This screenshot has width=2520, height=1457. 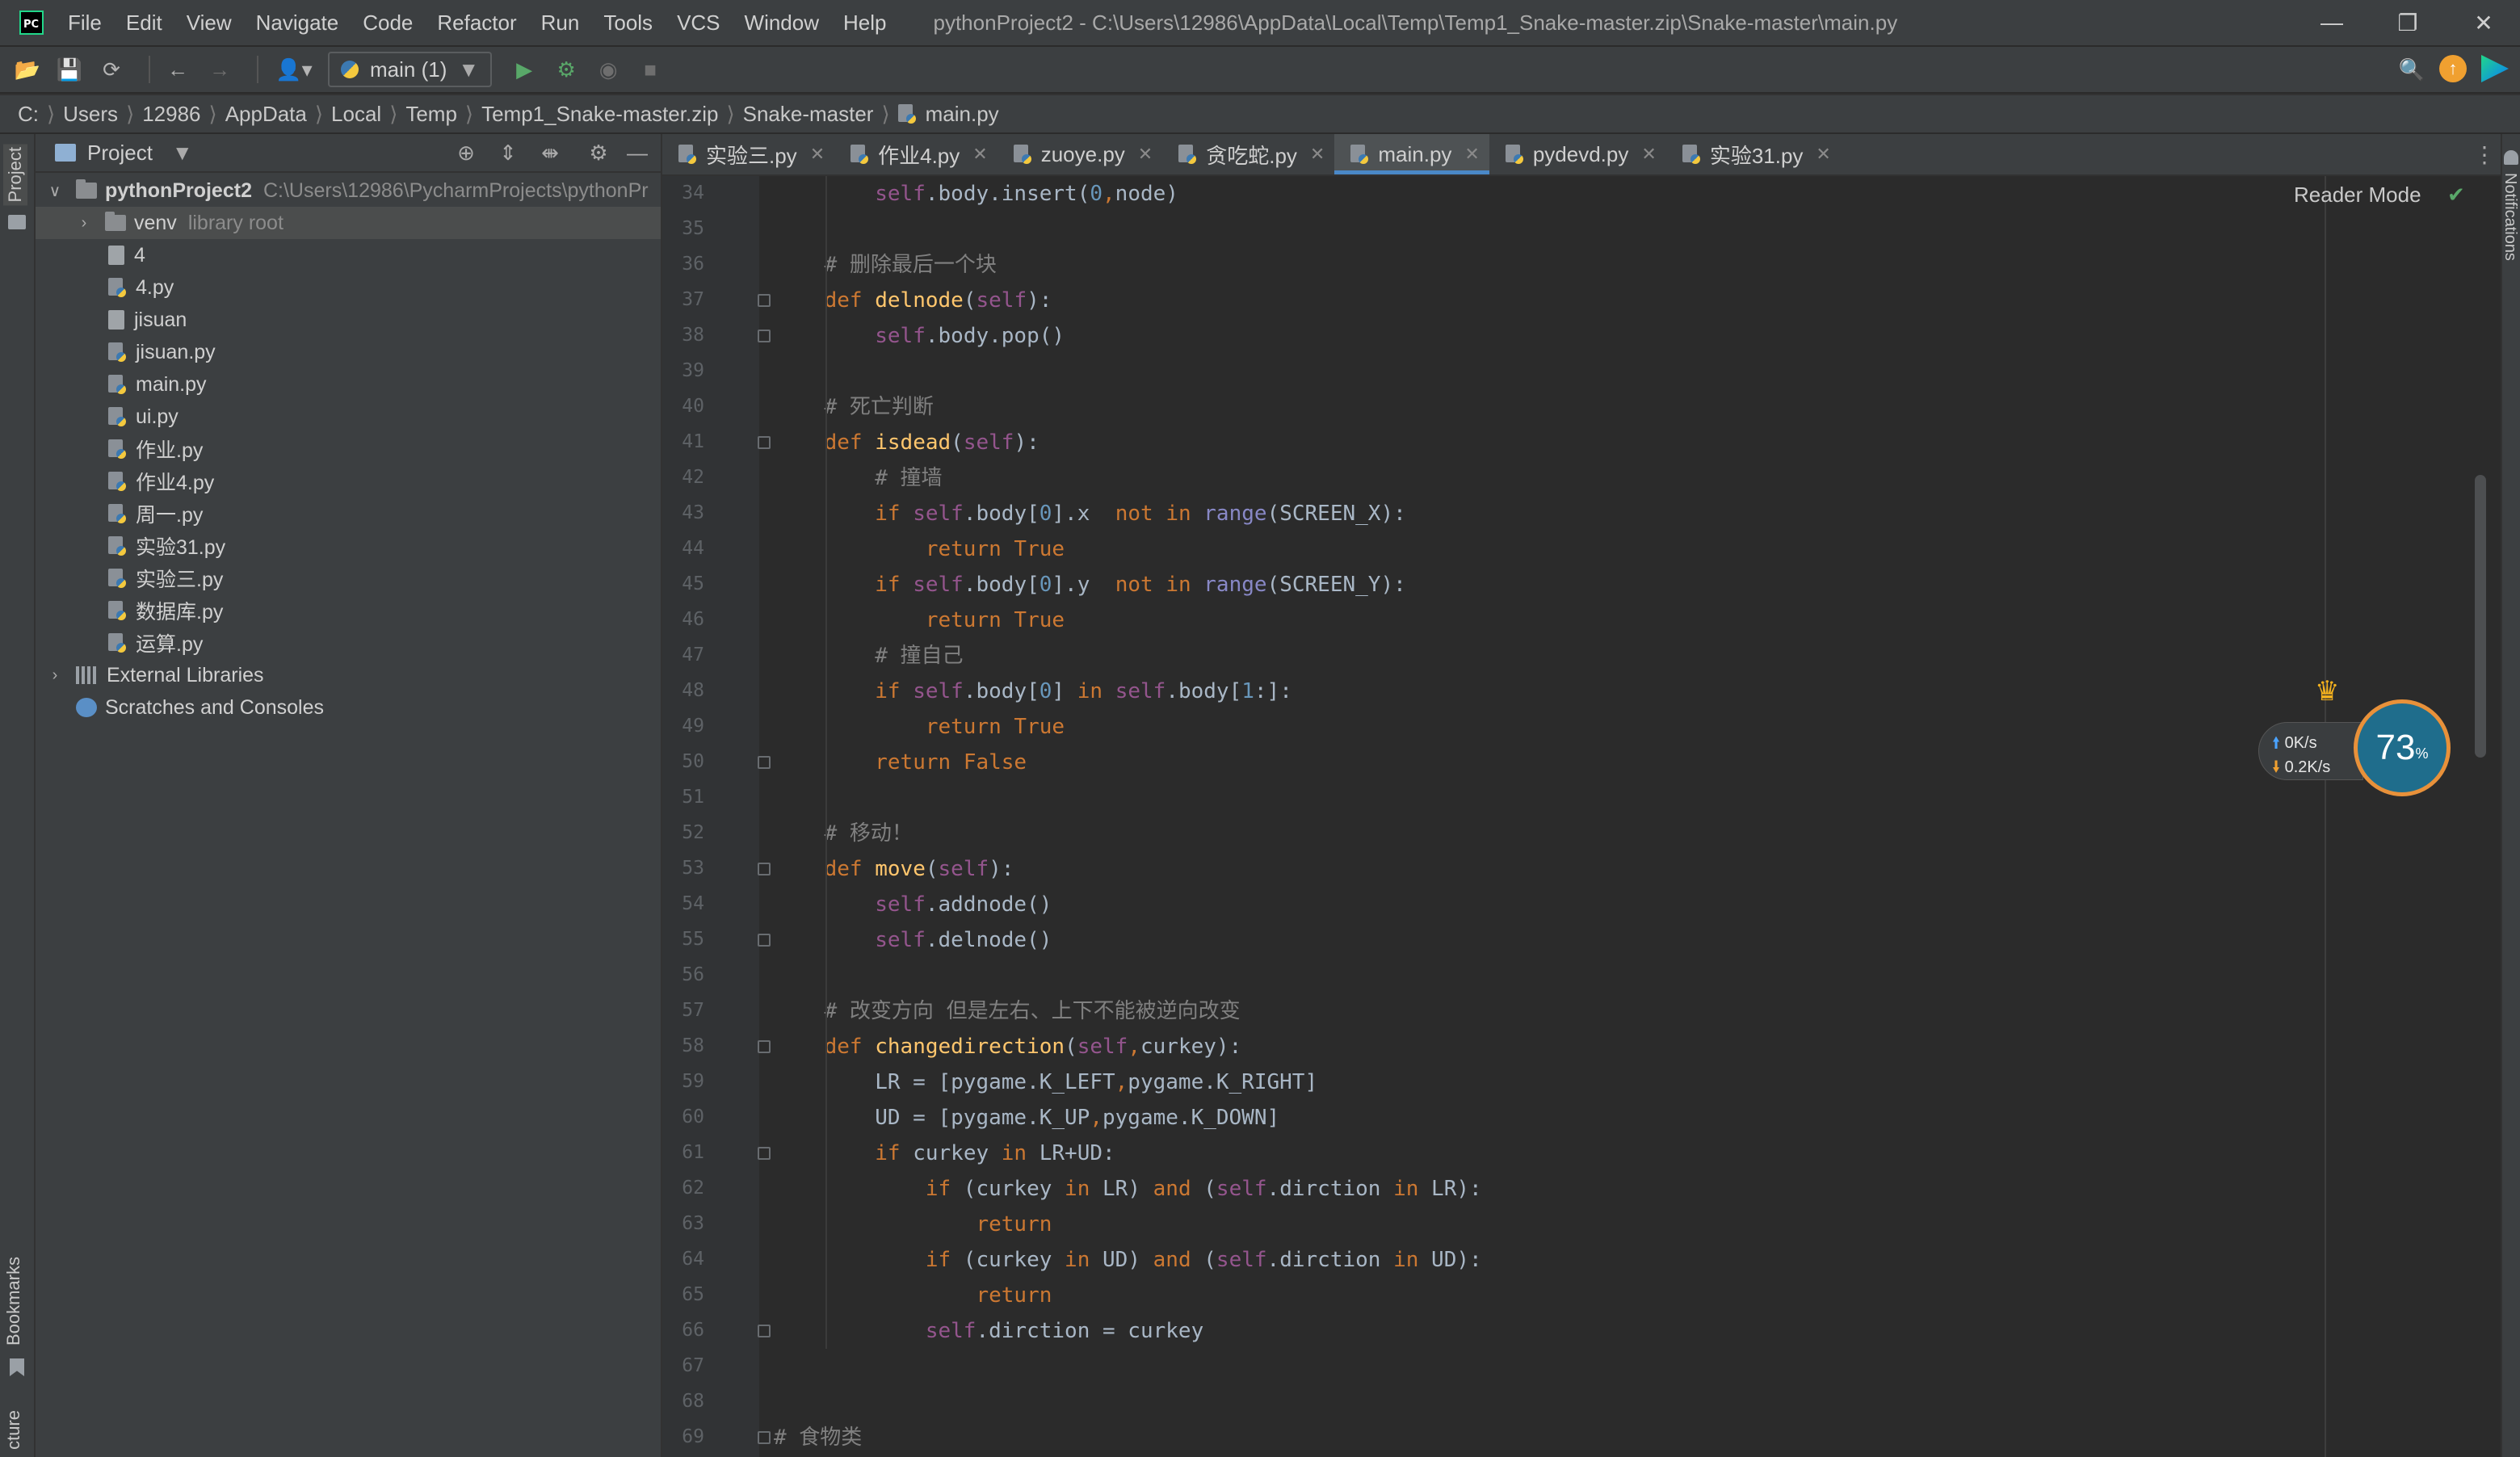 What do you see at coordinates (348, 223) in the screenshot?
I see `tree-item-venv: › venv library root` at bounding box center [348, 223].